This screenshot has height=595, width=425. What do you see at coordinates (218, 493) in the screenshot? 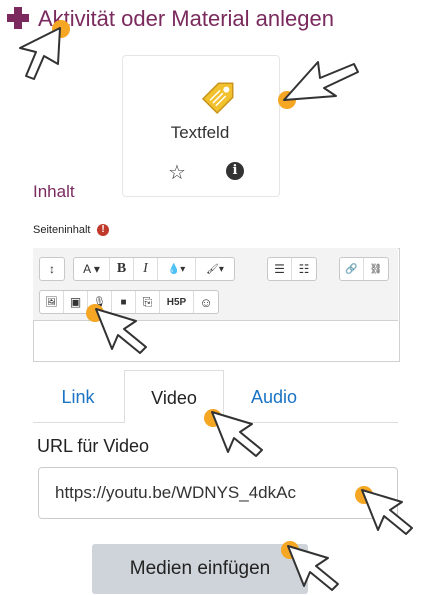
I see `video-url-input` at bounding box center [218, 493].